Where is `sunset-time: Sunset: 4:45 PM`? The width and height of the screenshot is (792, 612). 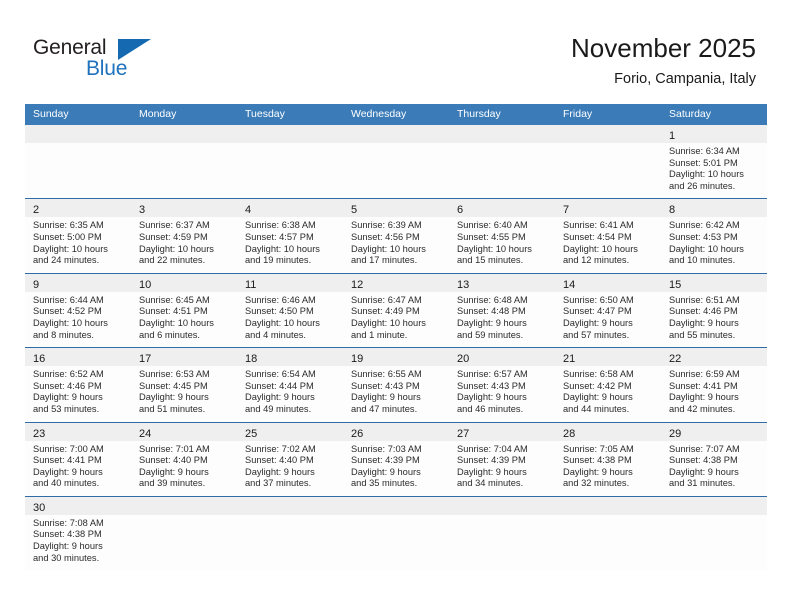 sunset-time: Sunset: 4:45 PM is located at coordinates (173, 385).